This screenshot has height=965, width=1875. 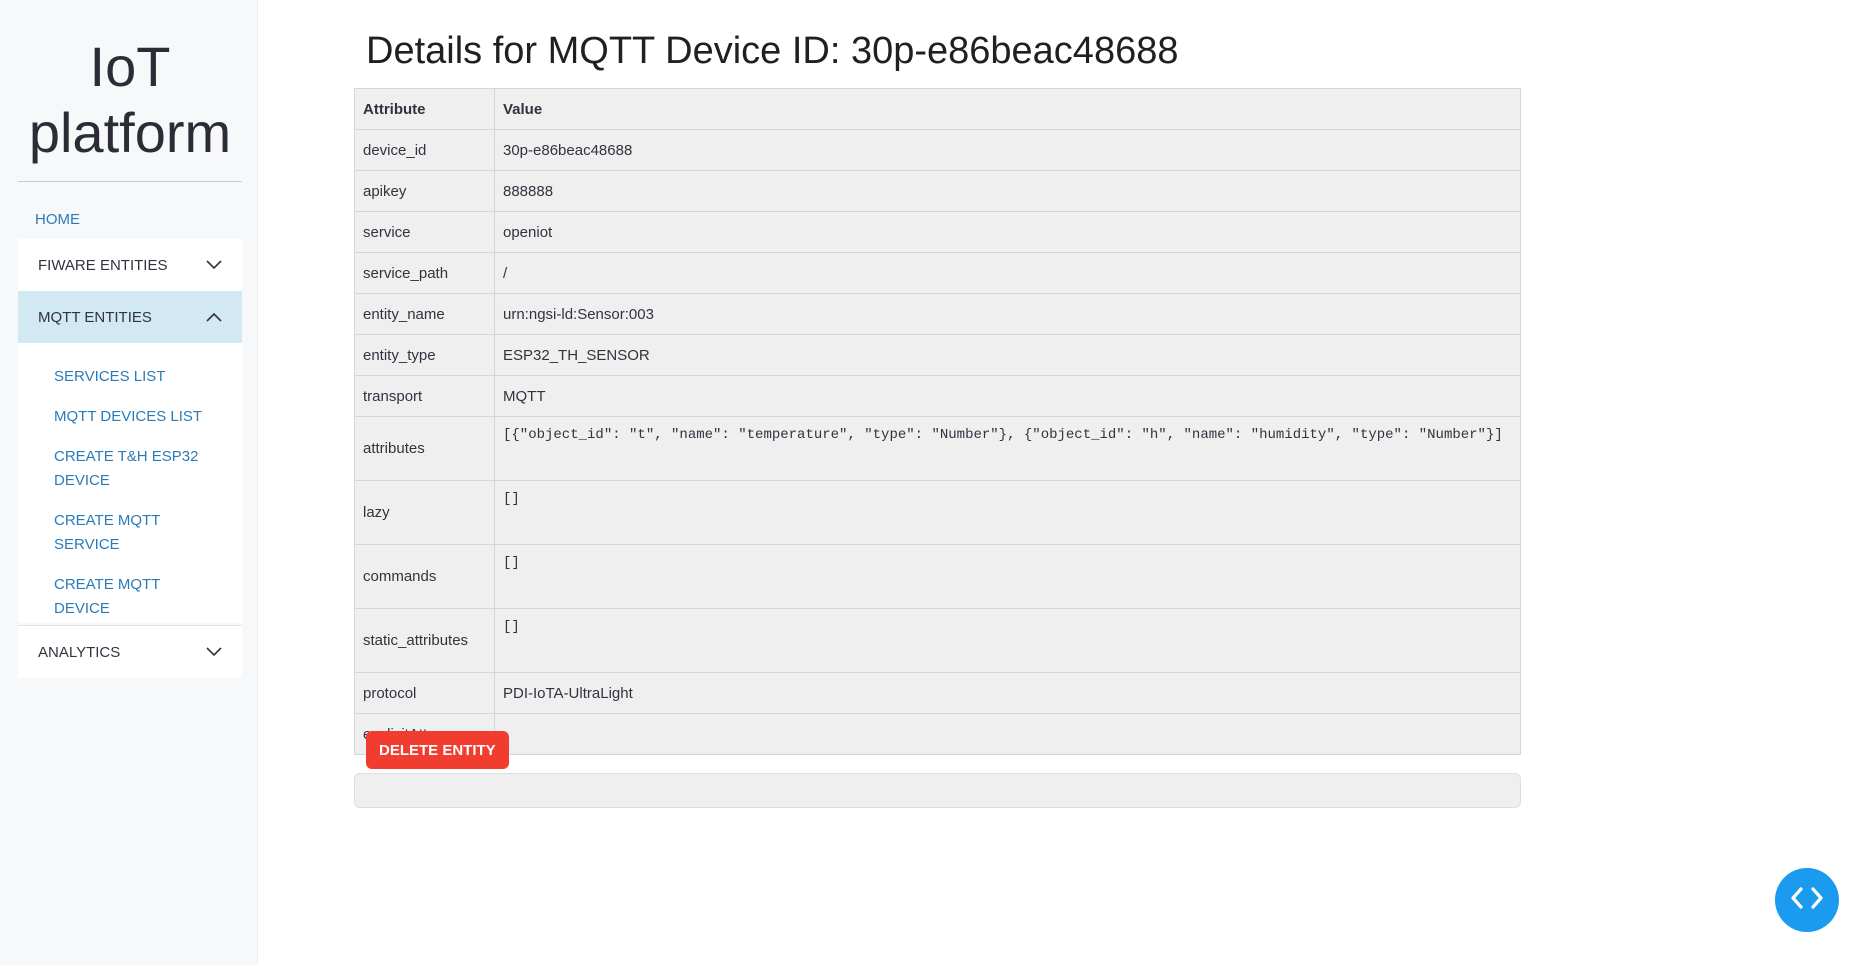 I want to click on header-value: Value, so click(x=1007, y=109).